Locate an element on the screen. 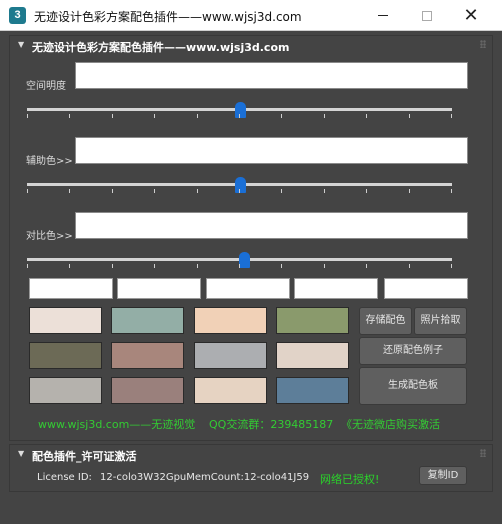  license-id-value: 12-colo3W32GpuMemCount:12-colo41J59 is located at coordinates (205, 477).